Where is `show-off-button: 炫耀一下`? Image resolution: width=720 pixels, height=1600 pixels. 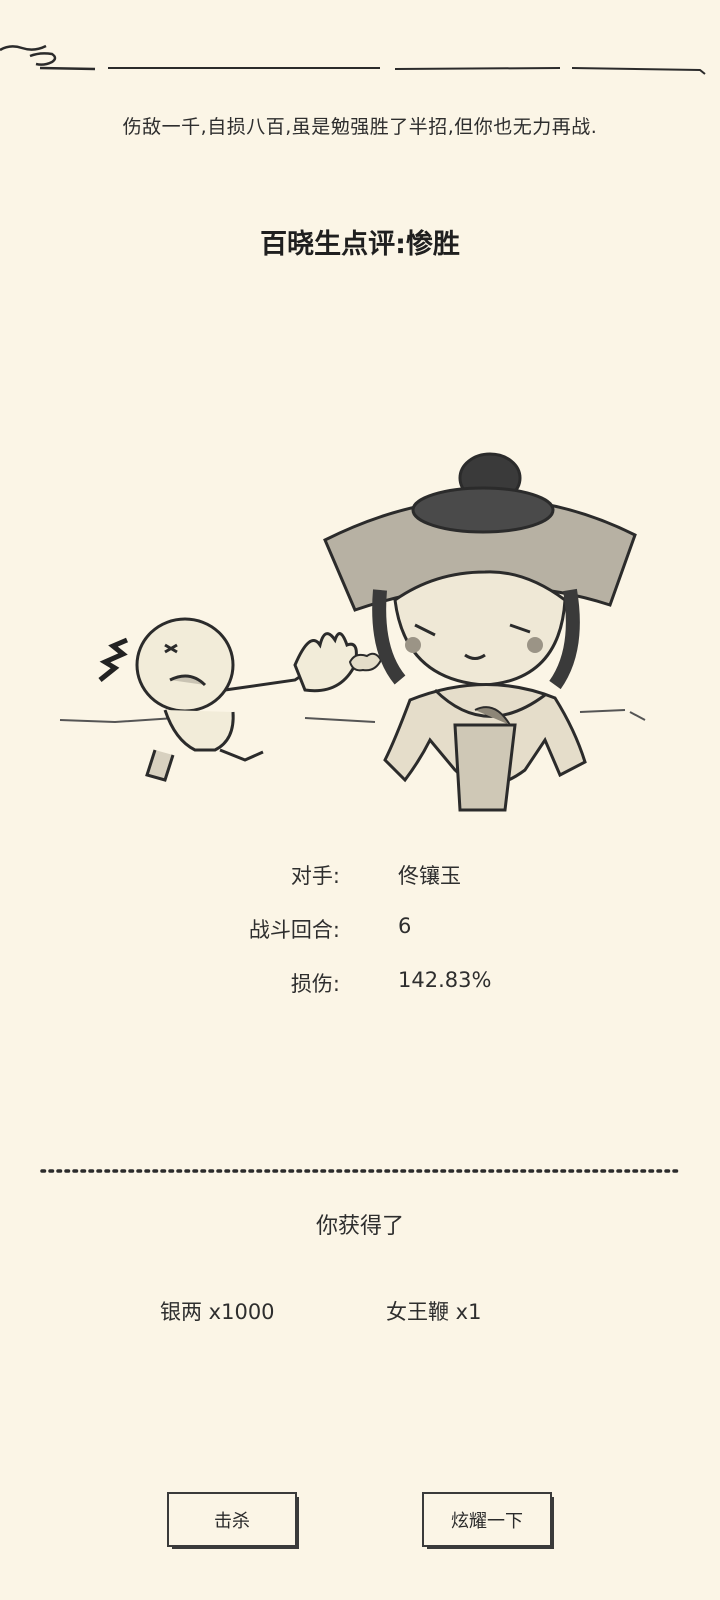 show-off-button: 炫耀一下 is located at coordinates (488, 1520).